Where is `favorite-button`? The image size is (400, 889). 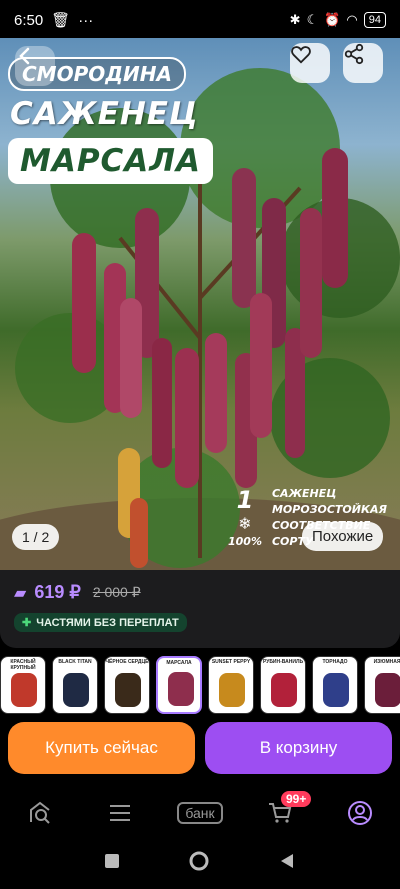 favorite-button is located at coordinates (310, 63).